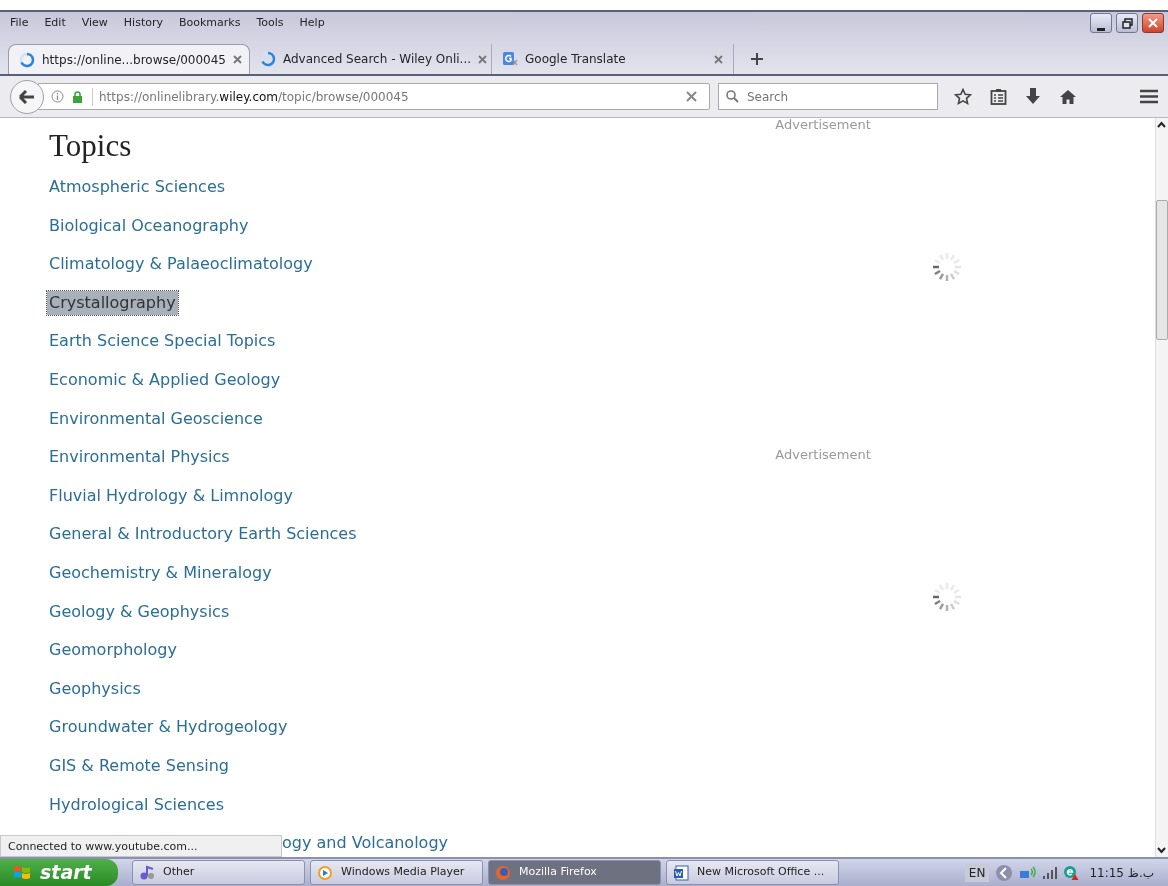 The image size is (1168, 886). Describe the element at coordinates (95, 688) in the screenshot. I see `topic-link: Geophysics` at that location.